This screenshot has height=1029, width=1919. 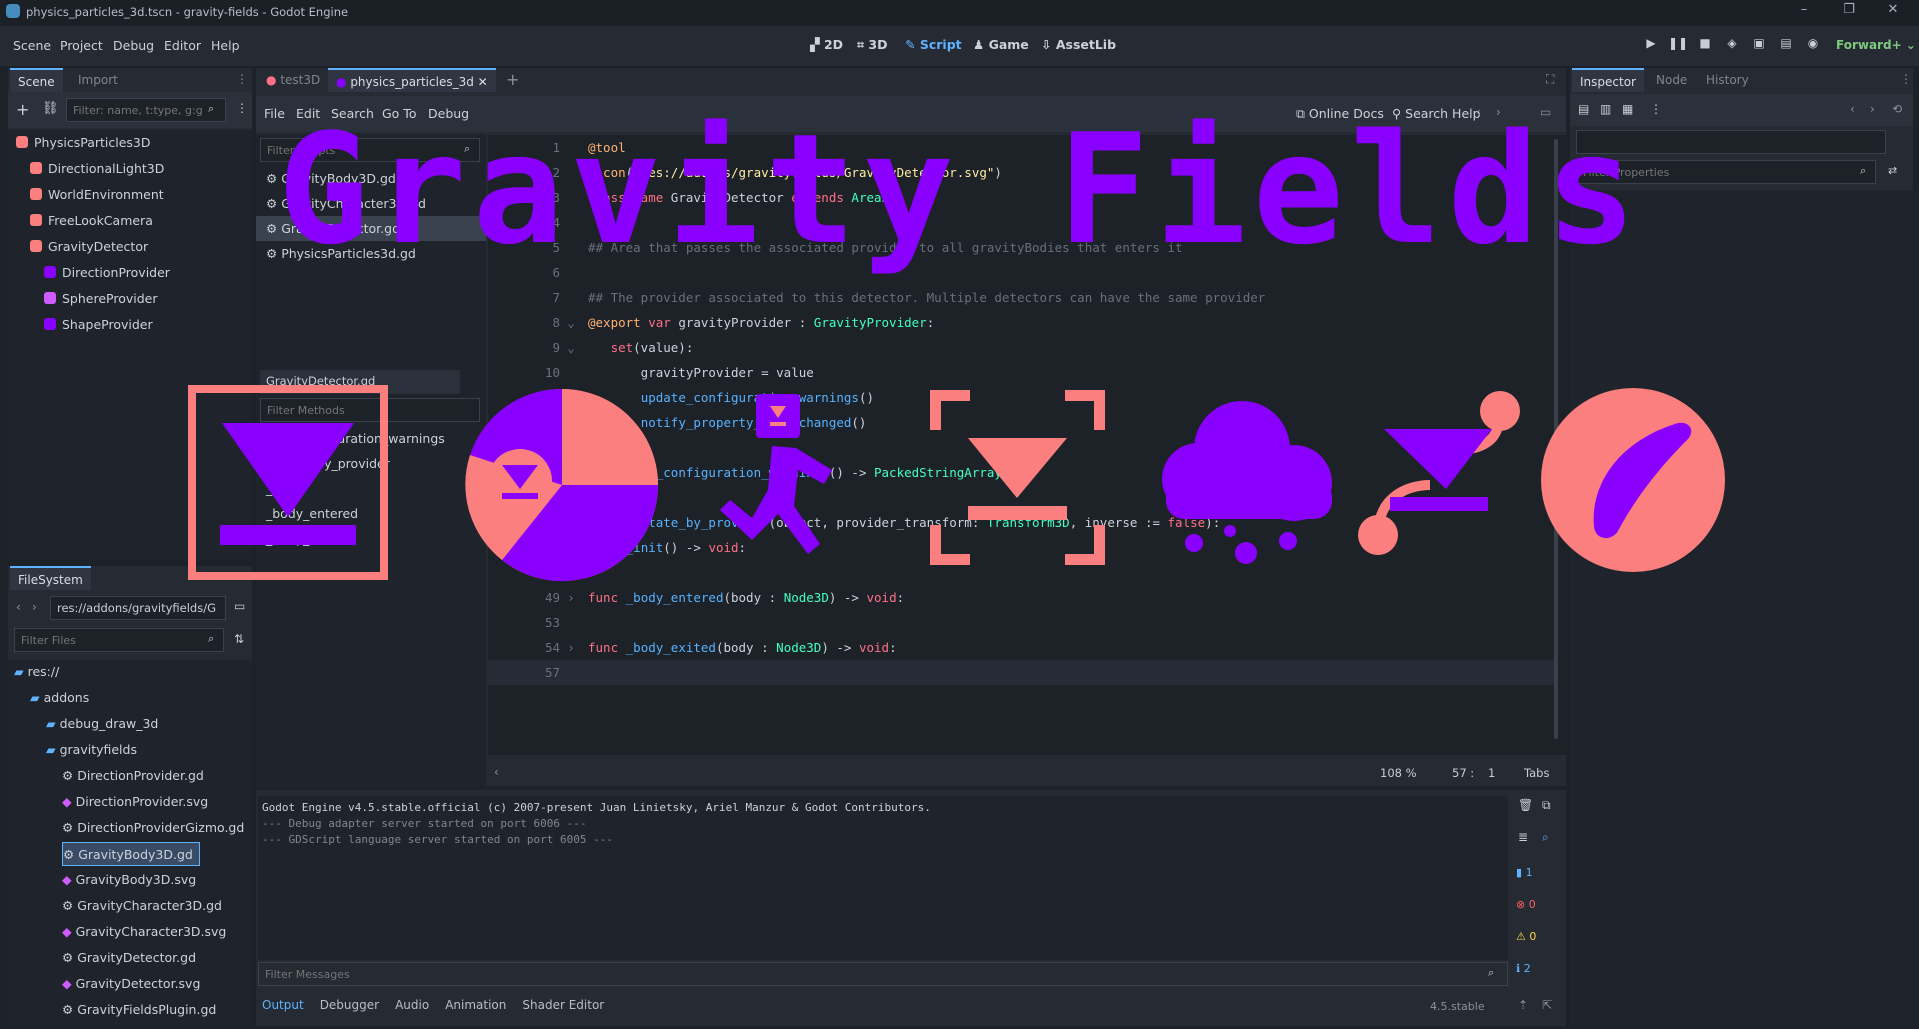 I want to click on line-number: 10, so click(x=552, y=372).